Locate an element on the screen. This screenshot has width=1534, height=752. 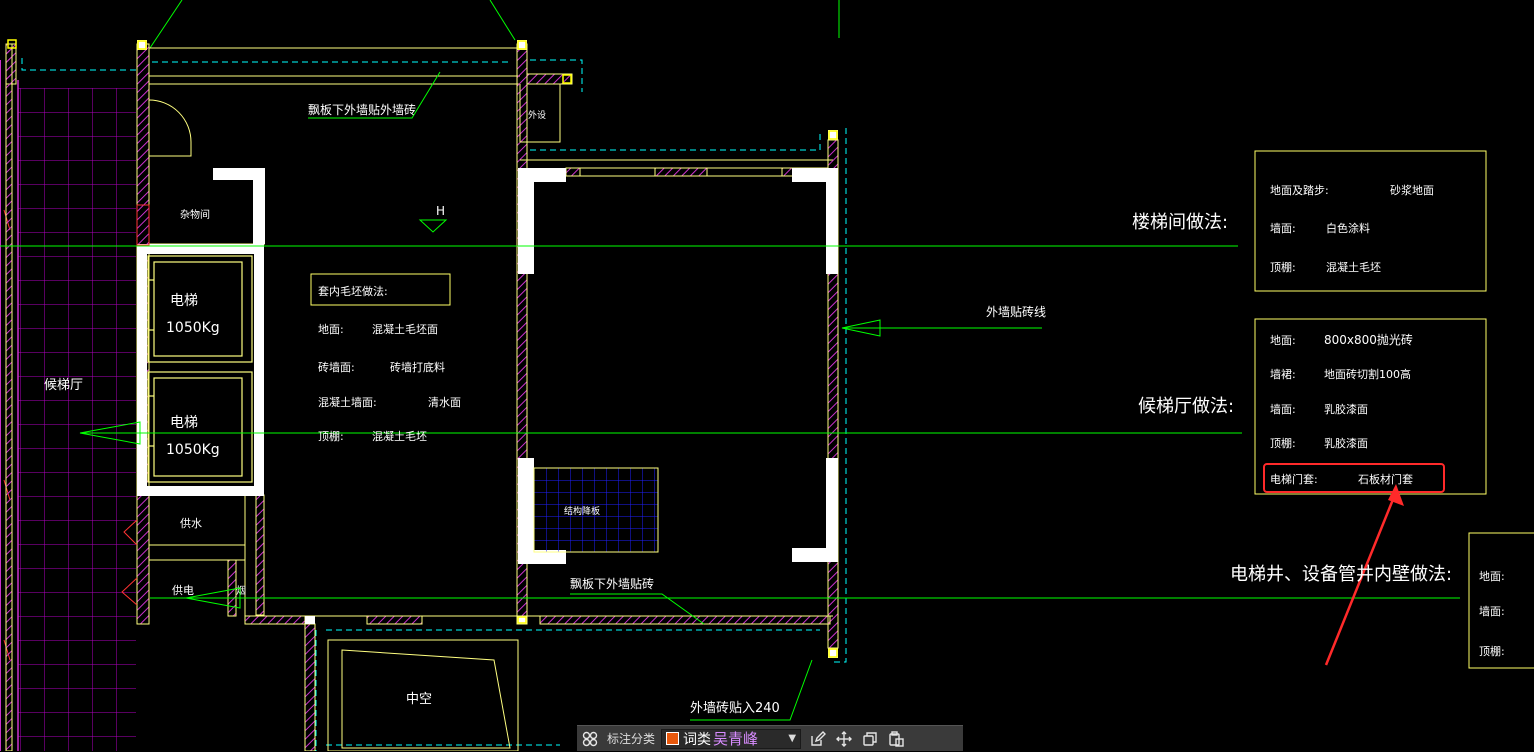
svg-text: 混凝土毛坯面 is located at coordinates (405, 329).